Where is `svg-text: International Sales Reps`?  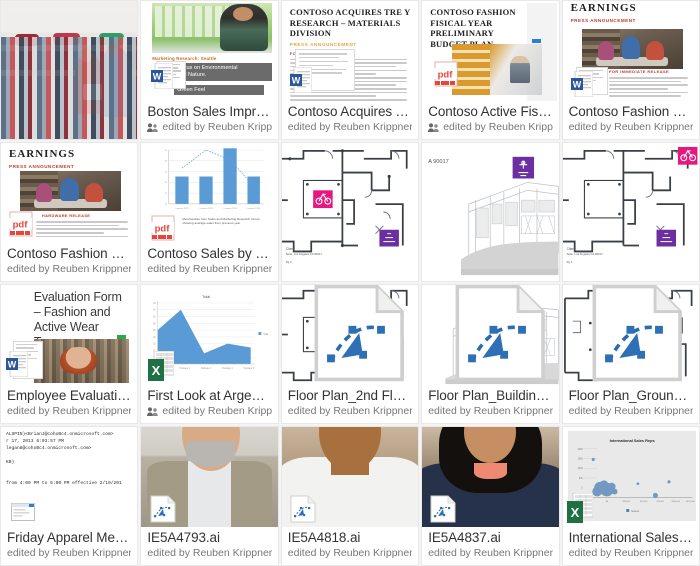 svg-text: International Sales Reps is located at coordinates (632, 440).